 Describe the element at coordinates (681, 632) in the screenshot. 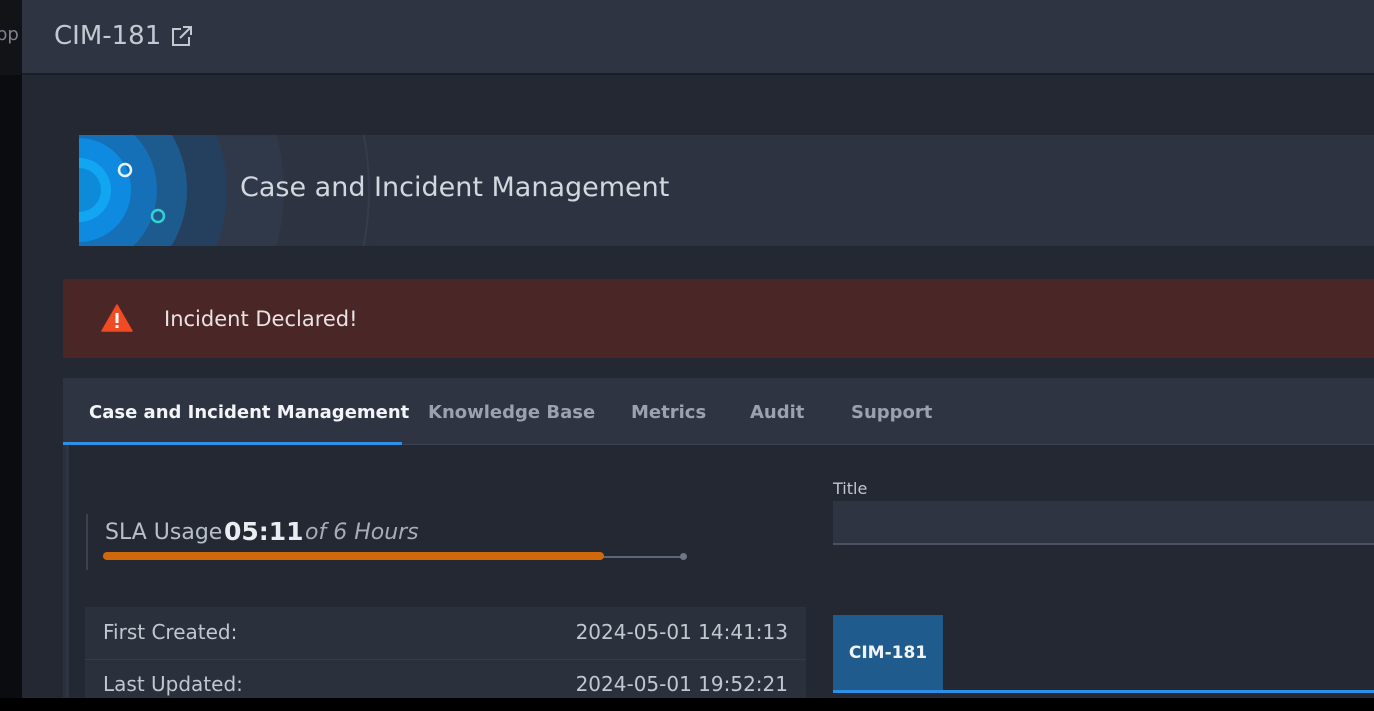

I see `meta-value: 2024-05-01 14:41:13` at that location.